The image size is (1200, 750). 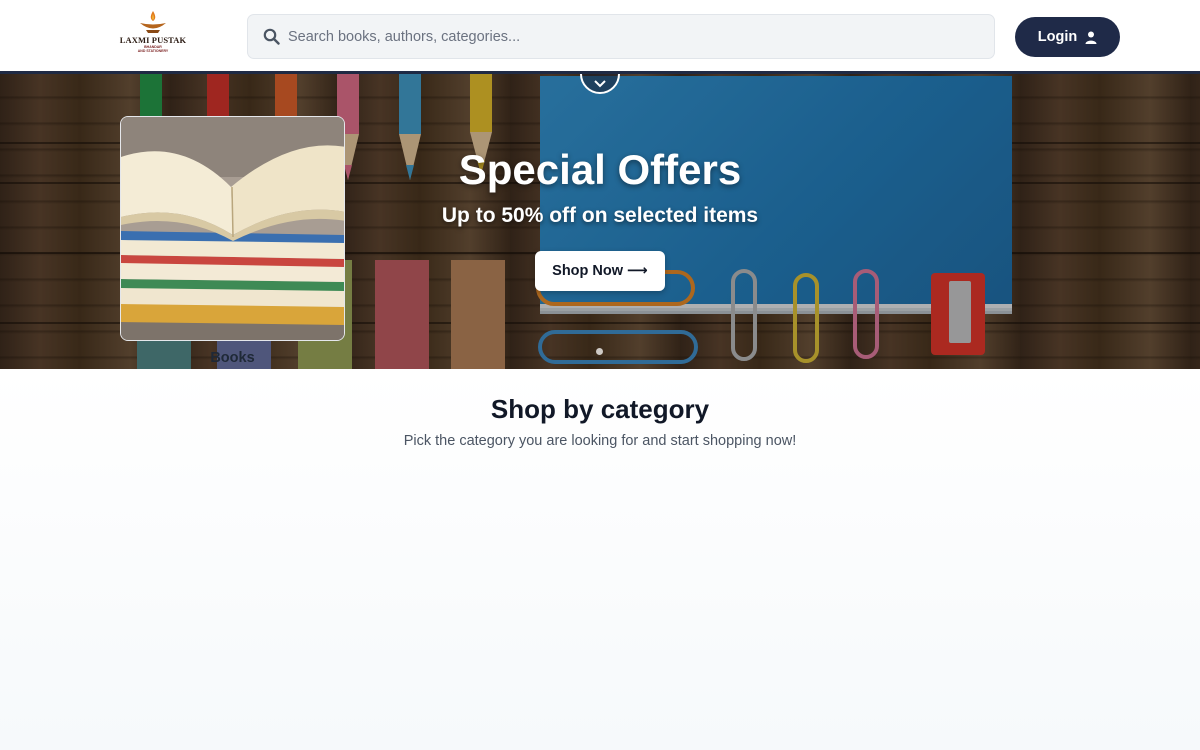 I want to click on diya-lamp-icon, so click(x=153, y=22).